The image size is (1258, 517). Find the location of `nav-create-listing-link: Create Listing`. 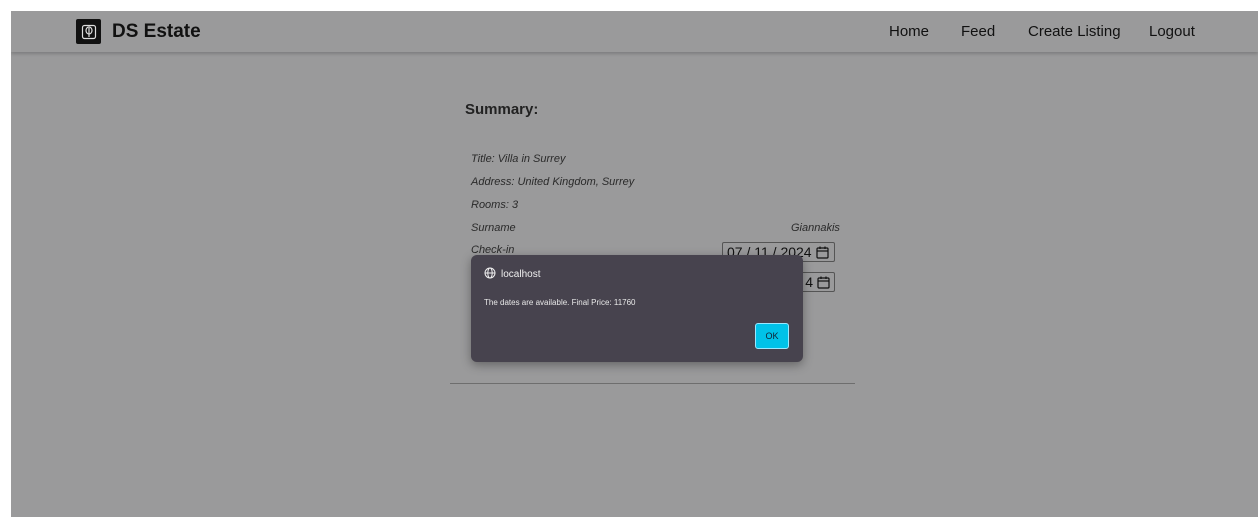

nav-create-listing-link: Create Listing is located at coordinates (1074, 31).